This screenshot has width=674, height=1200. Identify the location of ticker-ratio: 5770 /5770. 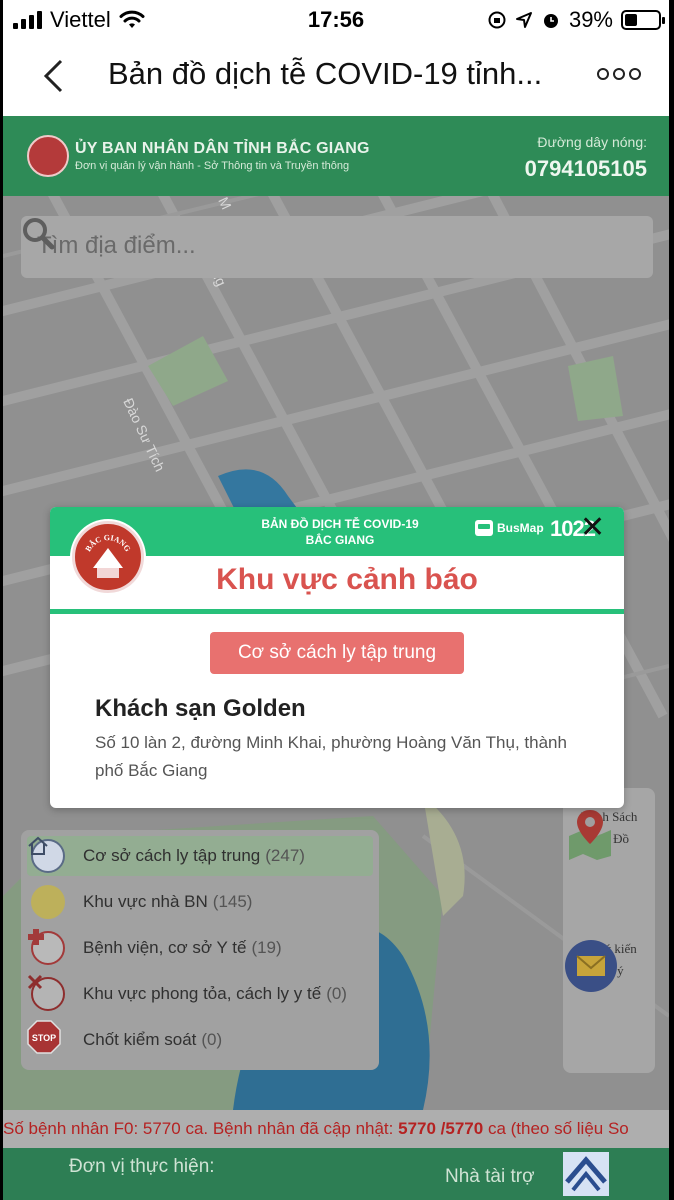
(441, 1128).